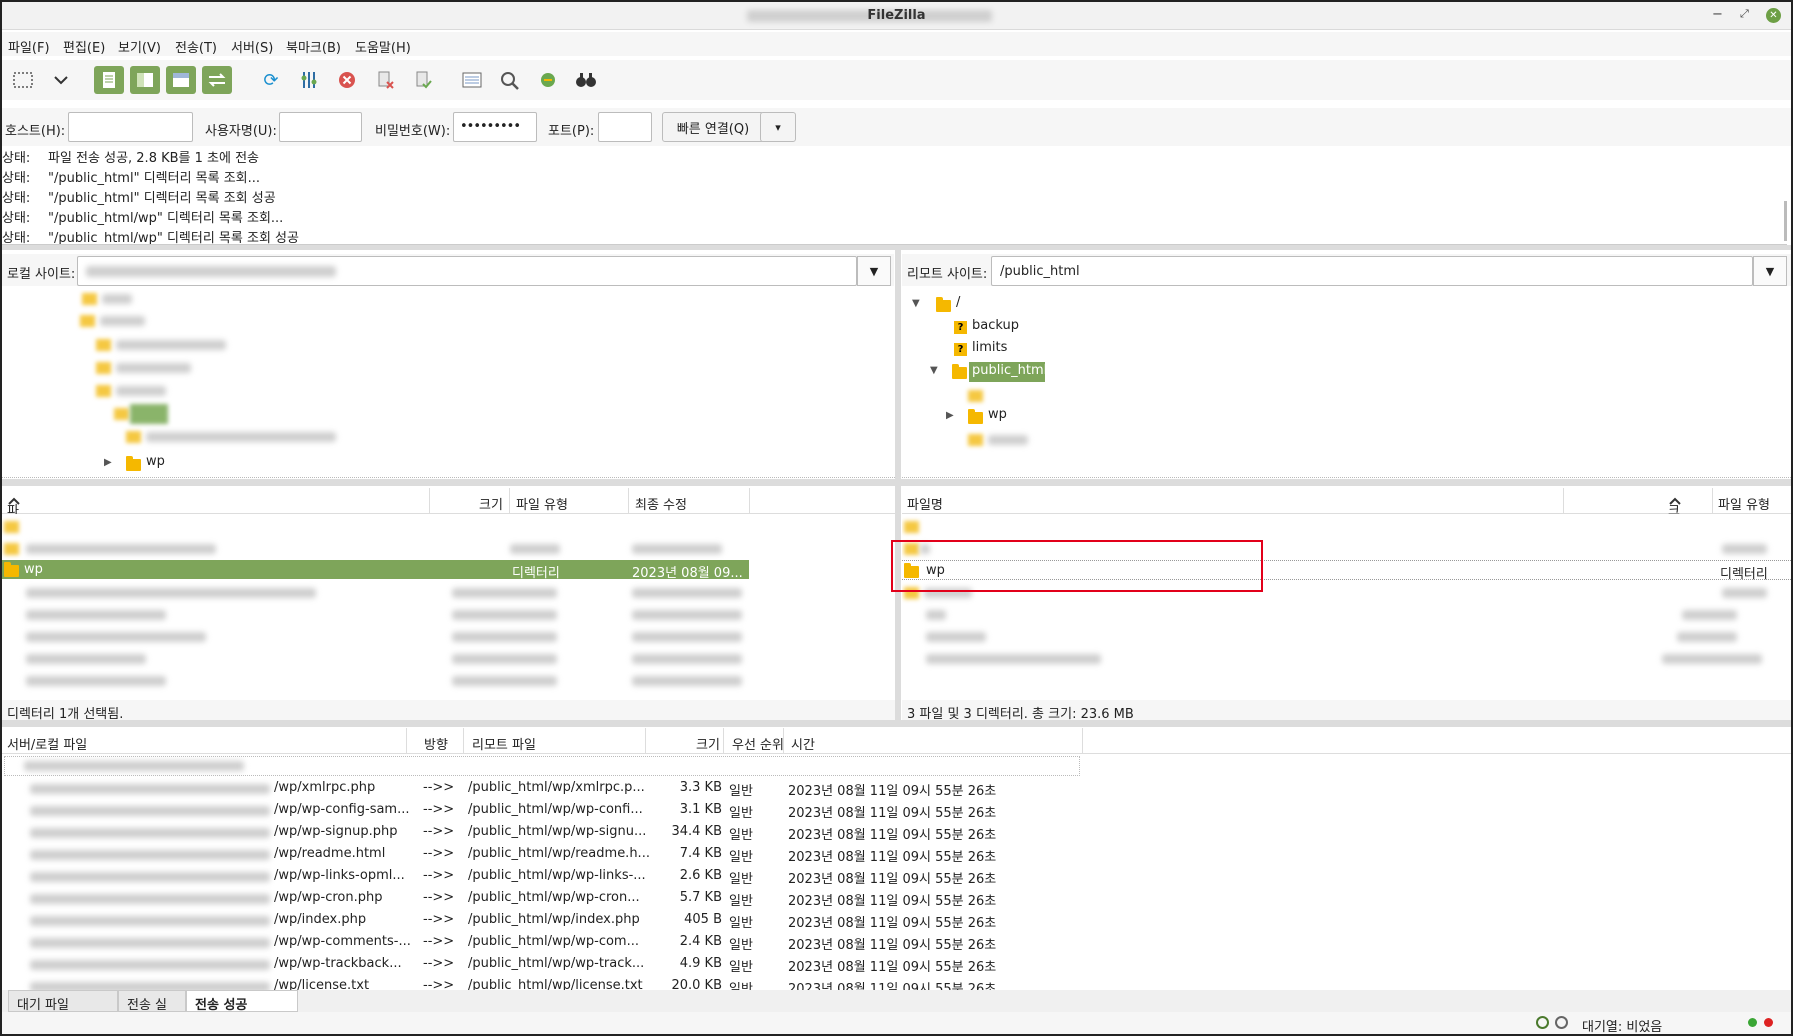  I want to click on local-file-list-header: 파일명 크기 파일 유형 최종 수정, so click(448, 522).